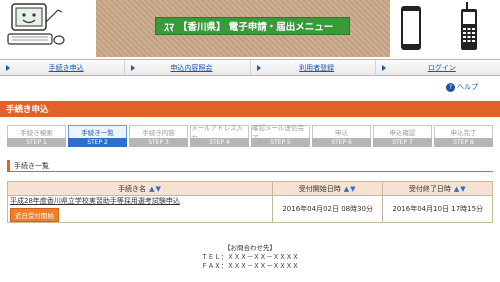 Image resolution: width=500 pixels, height=282 pixels. Describe the element at coordinates (438, 209) in the screenshot. I see `end-datetime-cell: 2016年04月10日 17時15分` at that location.